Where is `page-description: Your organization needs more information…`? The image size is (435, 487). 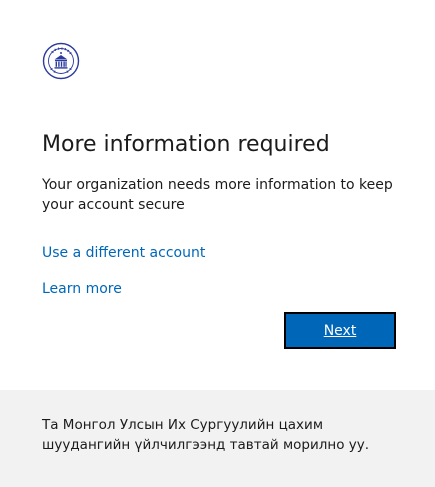
page-description: Your organization needs more information… is located at coordinates (217, 195).